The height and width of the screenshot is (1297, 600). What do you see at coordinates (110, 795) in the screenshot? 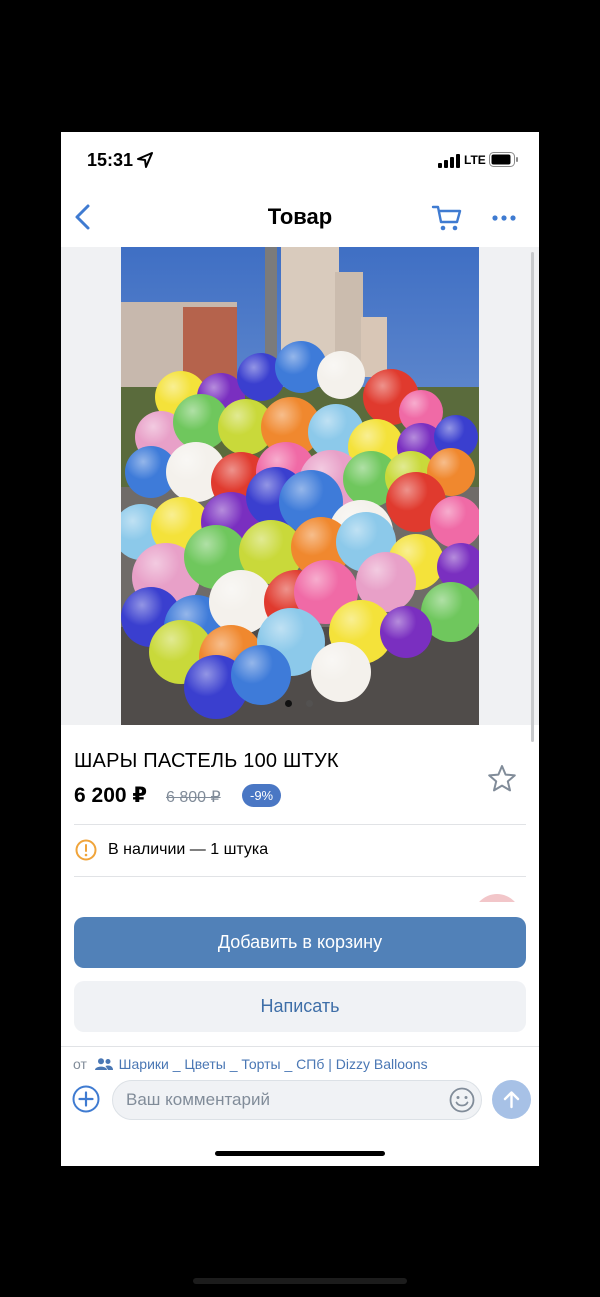
I see `product-price: 6 200 ₽` at bounding box center [110, 795].